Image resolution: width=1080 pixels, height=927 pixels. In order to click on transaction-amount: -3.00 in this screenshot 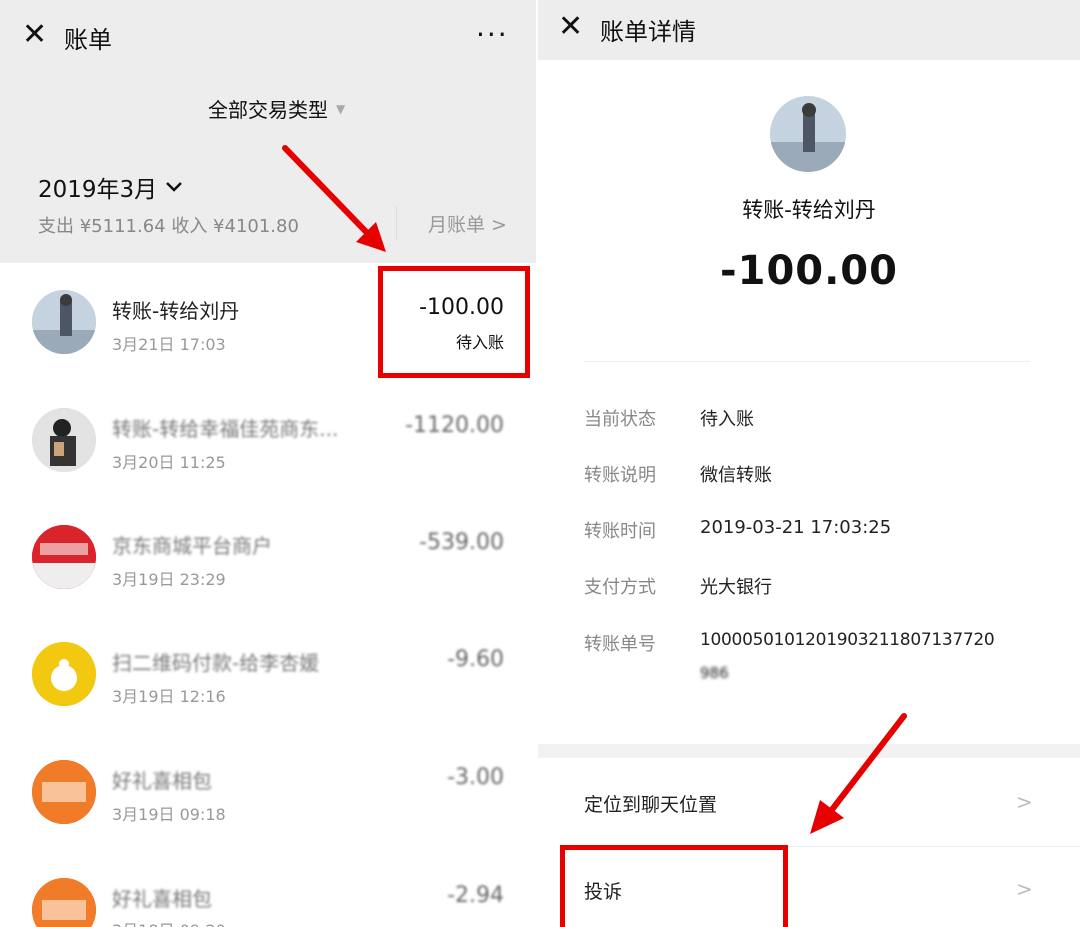, I will do `click(475, 777)`.